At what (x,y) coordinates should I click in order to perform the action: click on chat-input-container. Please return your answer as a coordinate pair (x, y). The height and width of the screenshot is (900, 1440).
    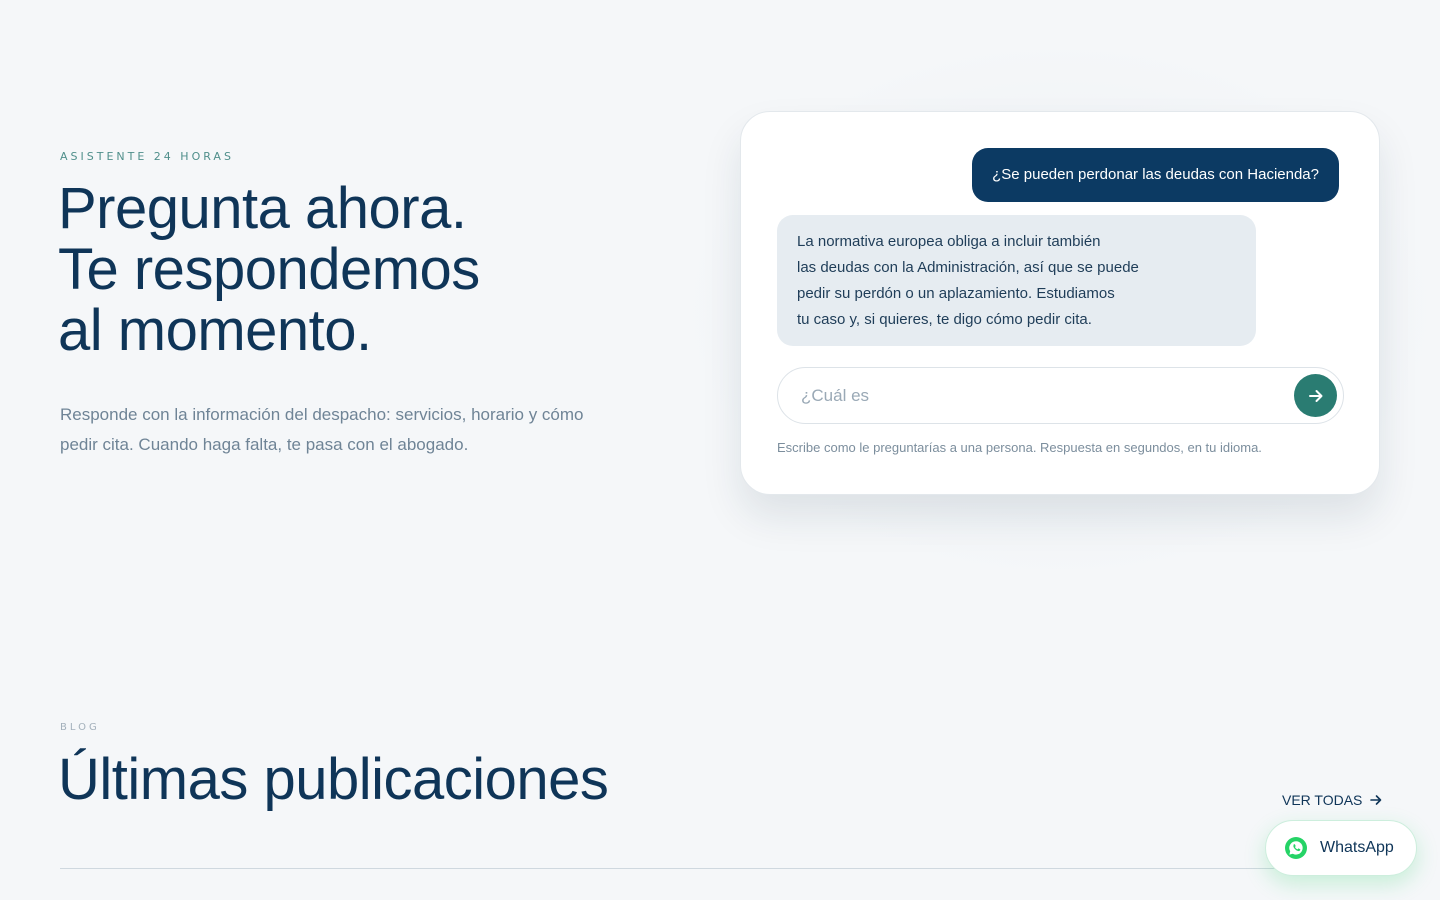
    Looking at the image, I should click on (1060, 395).